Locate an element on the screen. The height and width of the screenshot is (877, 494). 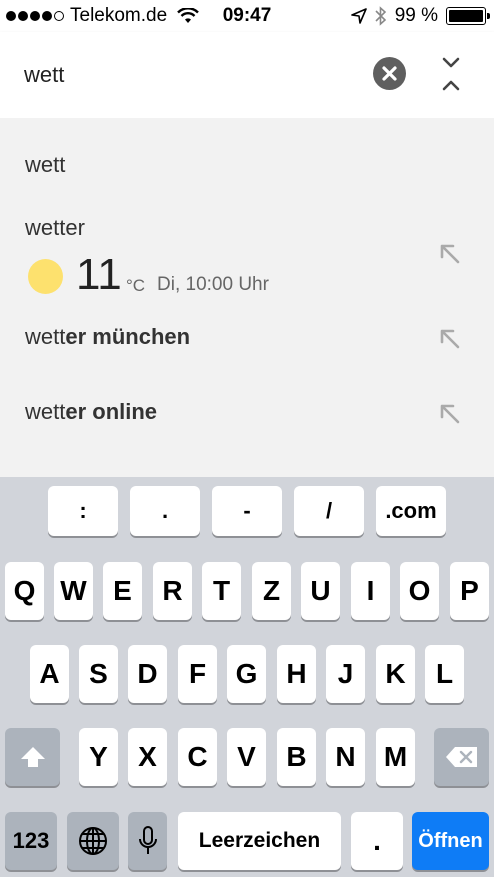
suggestion-completion: er online is located at coordinates (111, 411).